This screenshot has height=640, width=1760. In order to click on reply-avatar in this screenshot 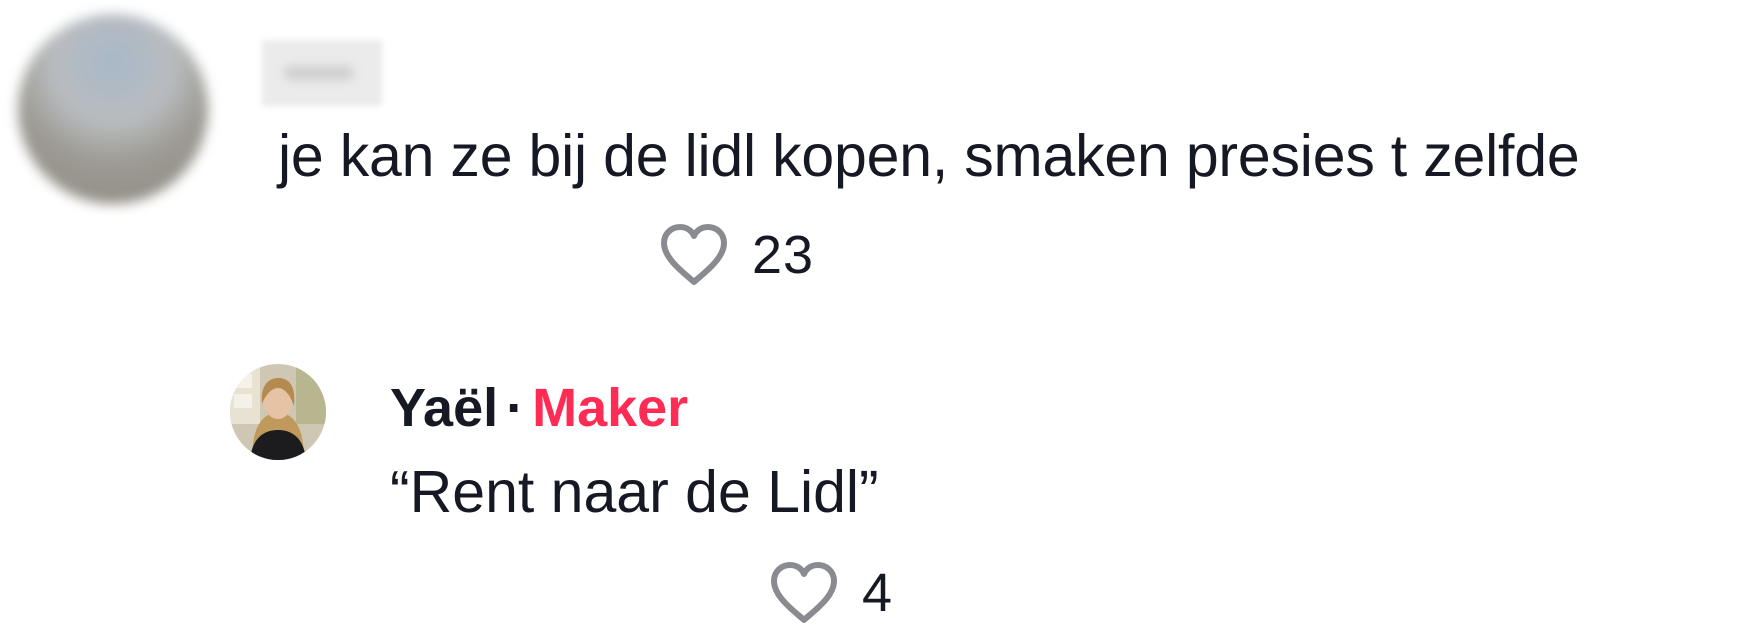, I will do `click(278, 412)`.